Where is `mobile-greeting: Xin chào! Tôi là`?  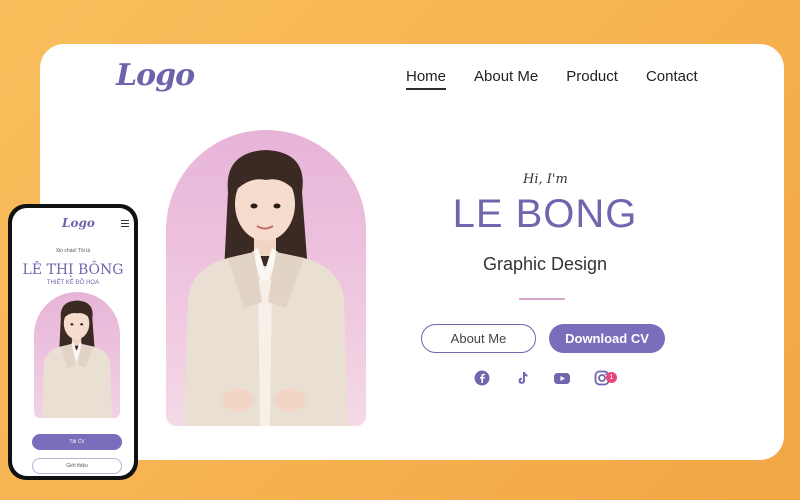
mobile-greeting: Xin chào! Tôi là is located at coordinates (73, 251).